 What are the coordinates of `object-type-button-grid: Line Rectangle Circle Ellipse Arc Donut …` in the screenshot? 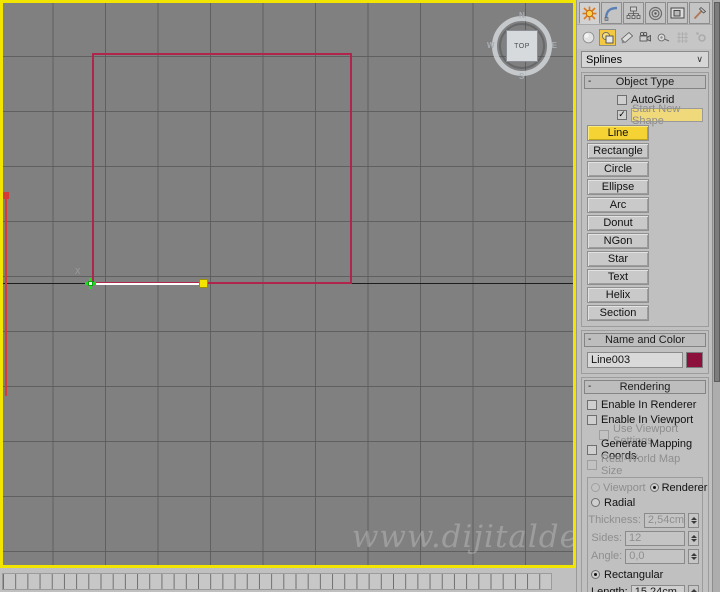 It's located at (645, 223).